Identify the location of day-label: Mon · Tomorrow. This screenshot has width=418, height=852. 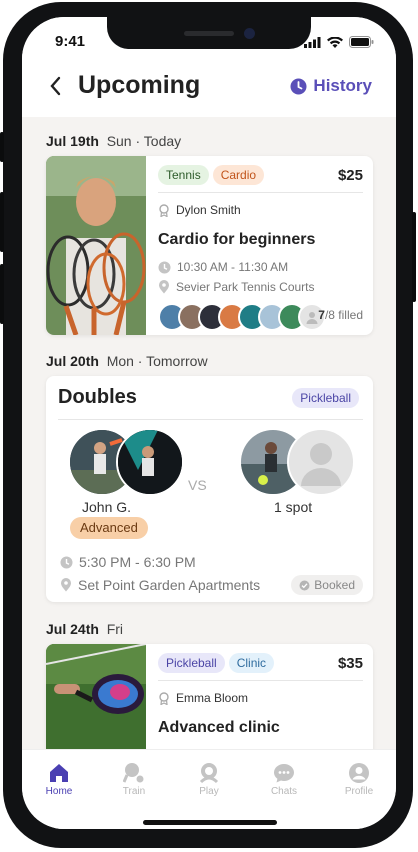
(157, 361).